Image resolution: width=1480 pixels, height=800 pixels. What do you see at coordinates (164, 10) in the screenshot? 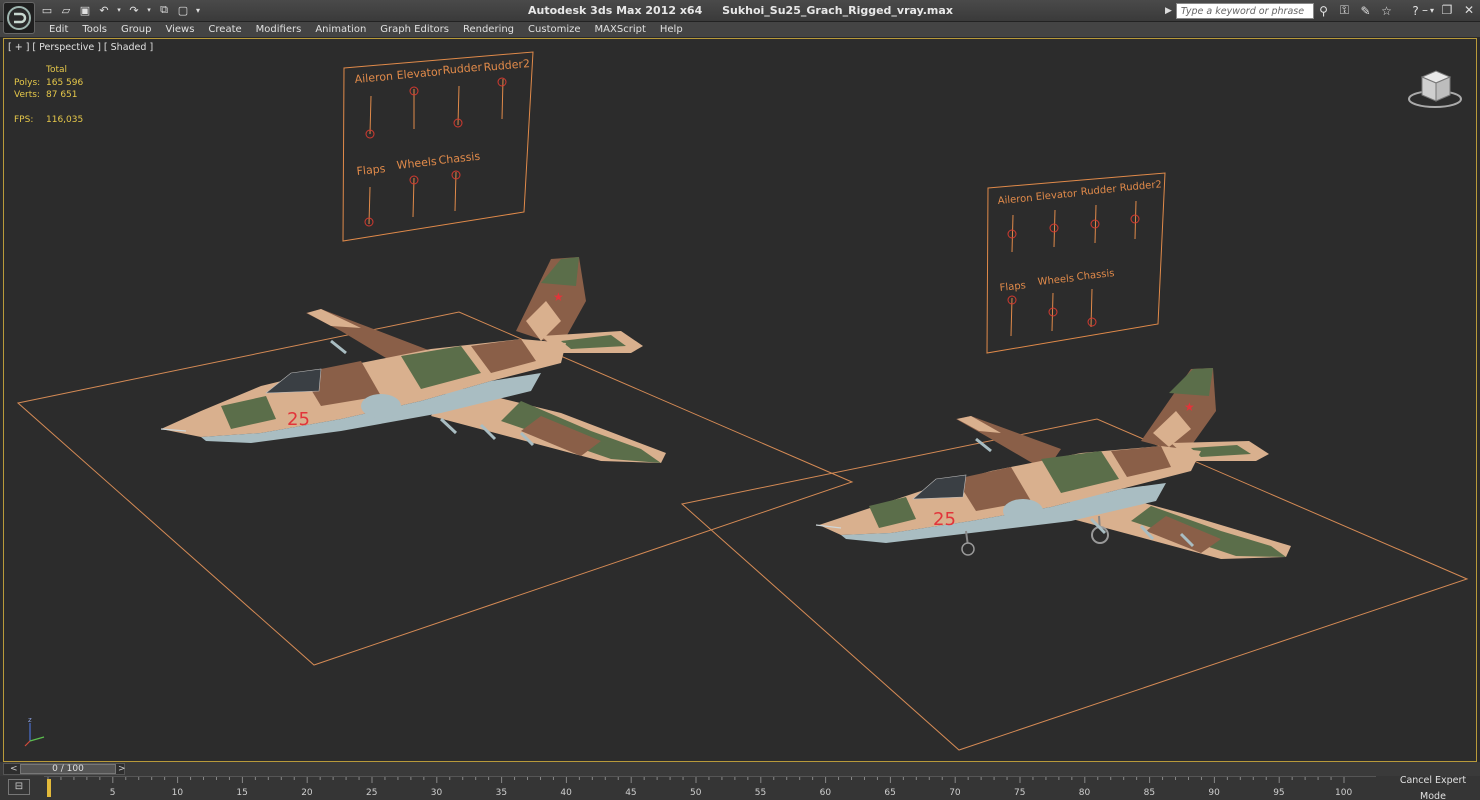
I see `hold-icon: ⧉` at bounding box center [164, 10].